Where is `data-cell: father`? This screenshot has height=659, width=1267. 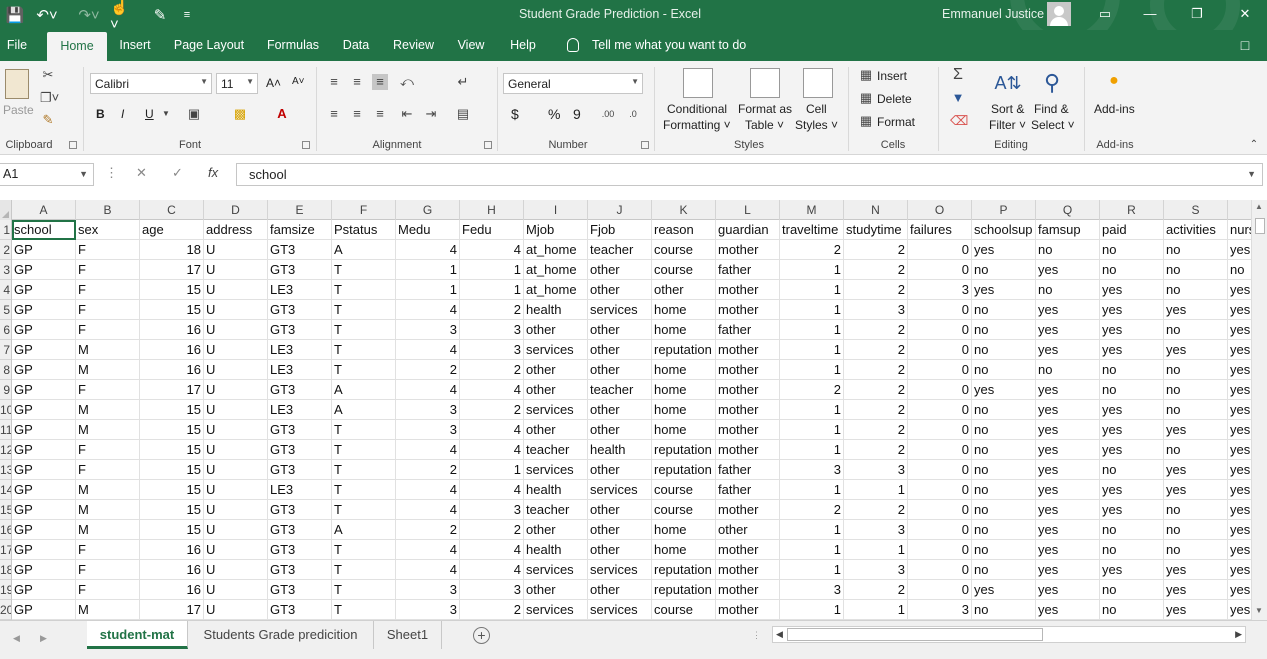 data-cell: father is located at coordinates (748, 330).